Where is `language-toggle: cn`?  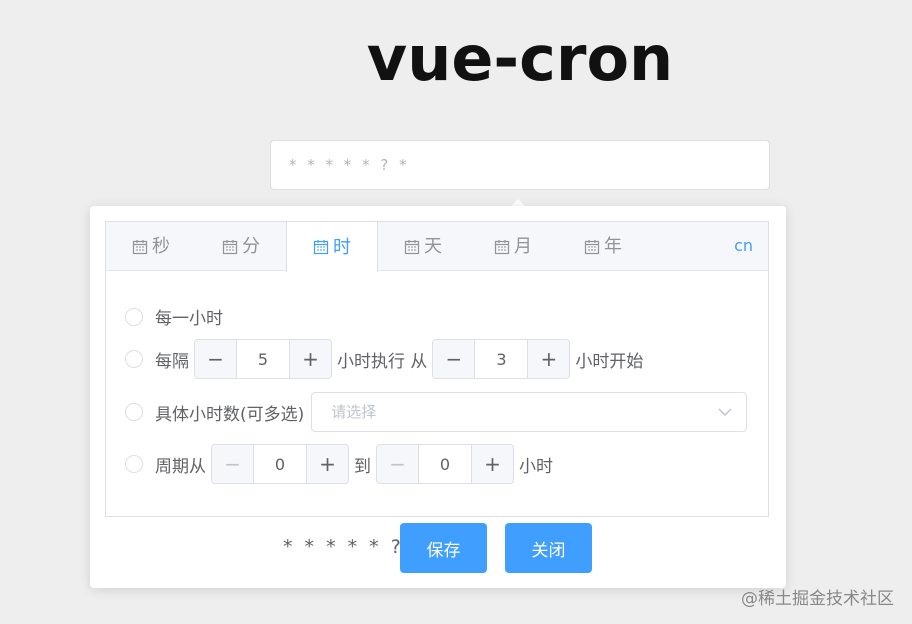 language-toggle: cn is located at coordinates (743, 245).